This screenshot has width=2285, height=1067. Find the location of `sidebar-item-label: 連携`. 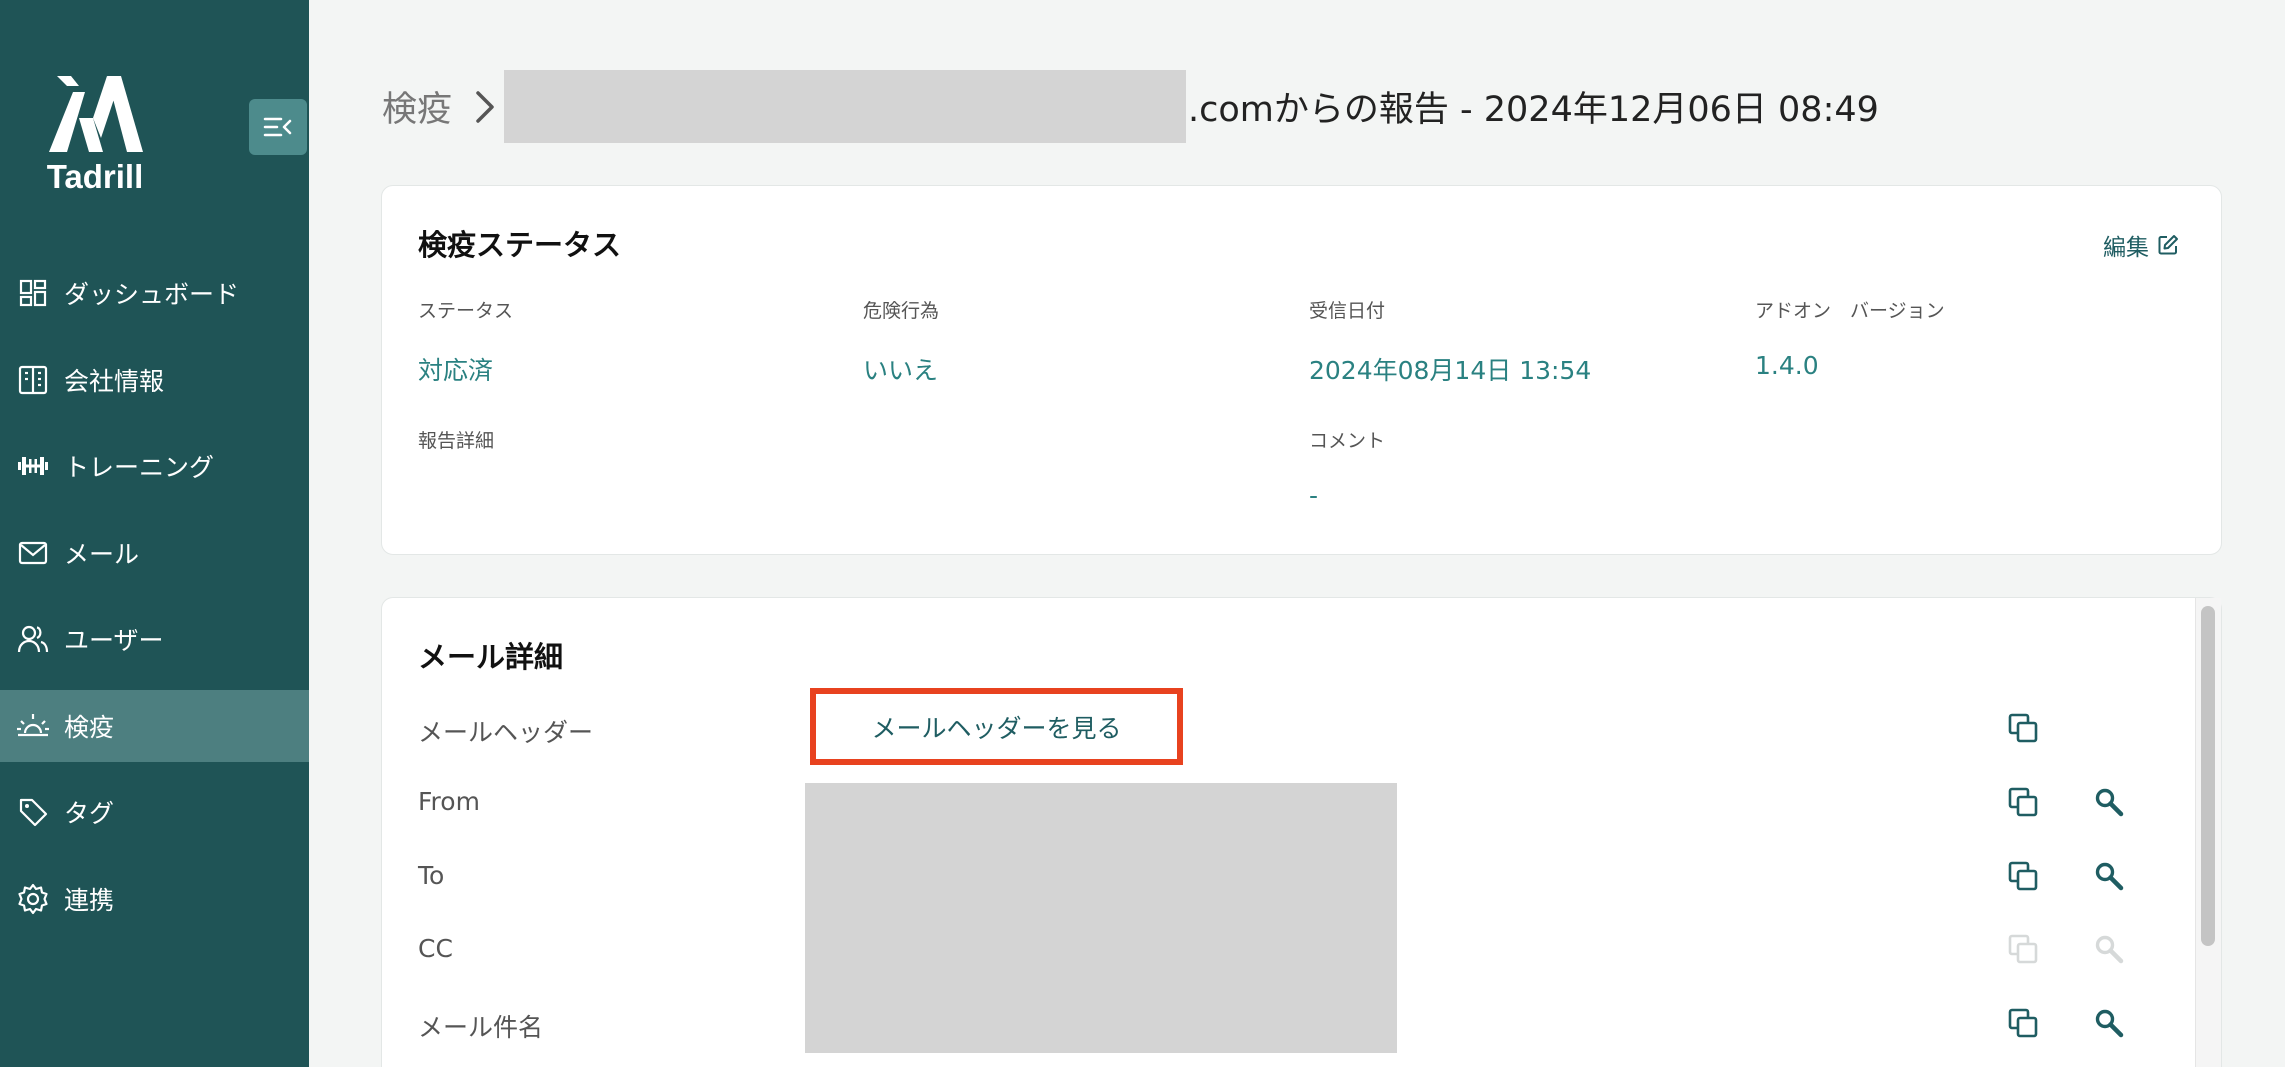

sidebar-item-label: 連携 is located at coordinates (89, 900).